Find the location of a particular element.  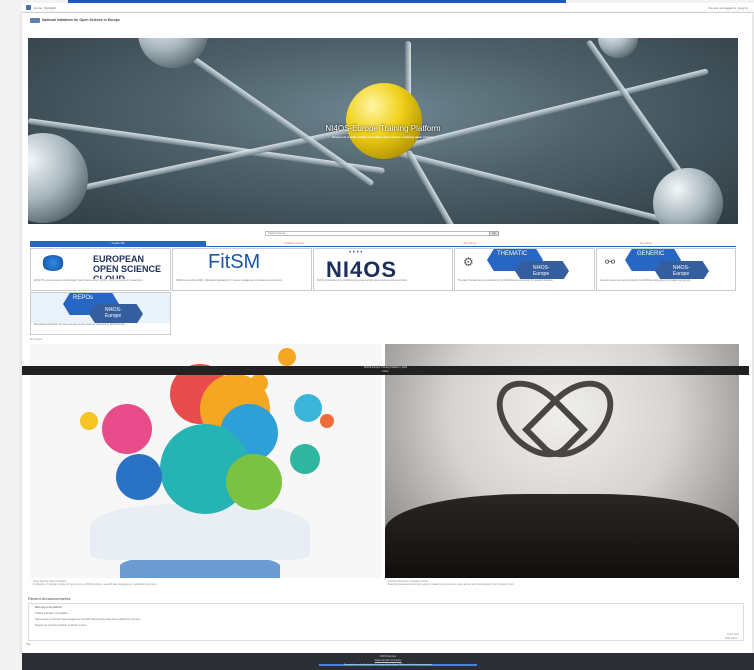

hero-yellow-sphere is located at coordinates (384, 121).